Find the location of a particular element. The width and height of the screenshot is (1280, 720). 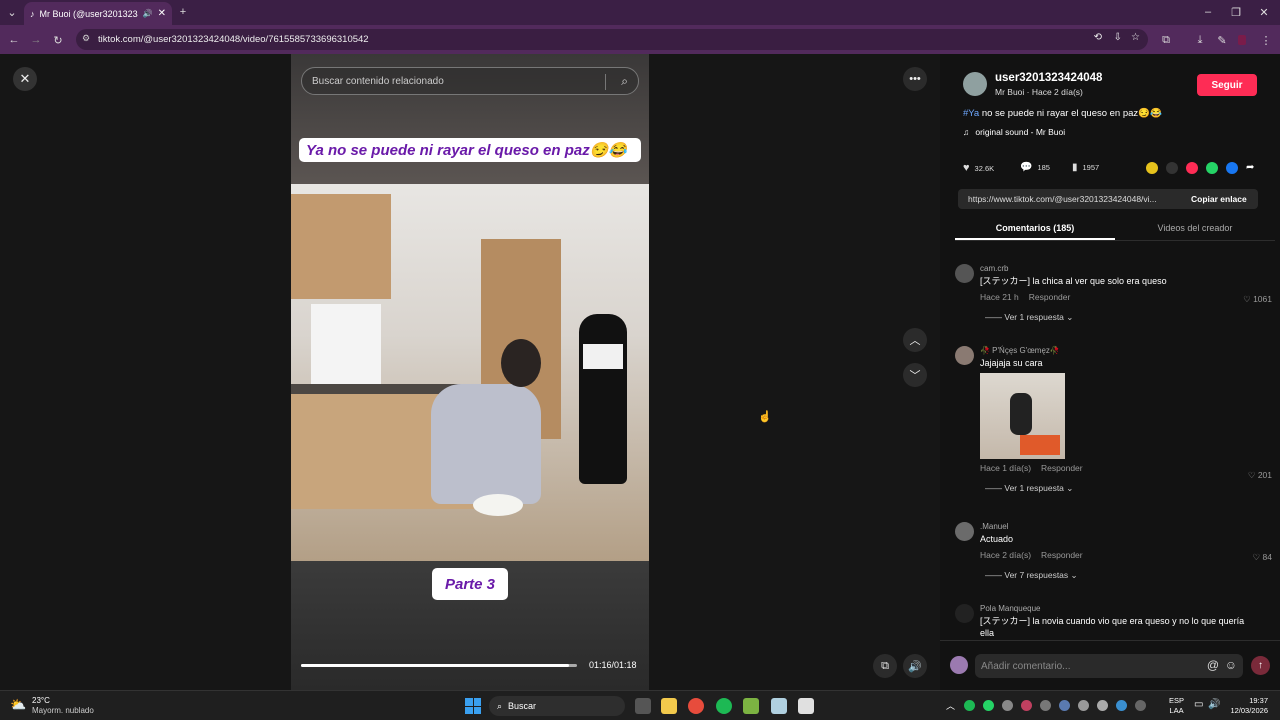

tray-chevron-icon: ︿ is located at coordinates (950, 705).